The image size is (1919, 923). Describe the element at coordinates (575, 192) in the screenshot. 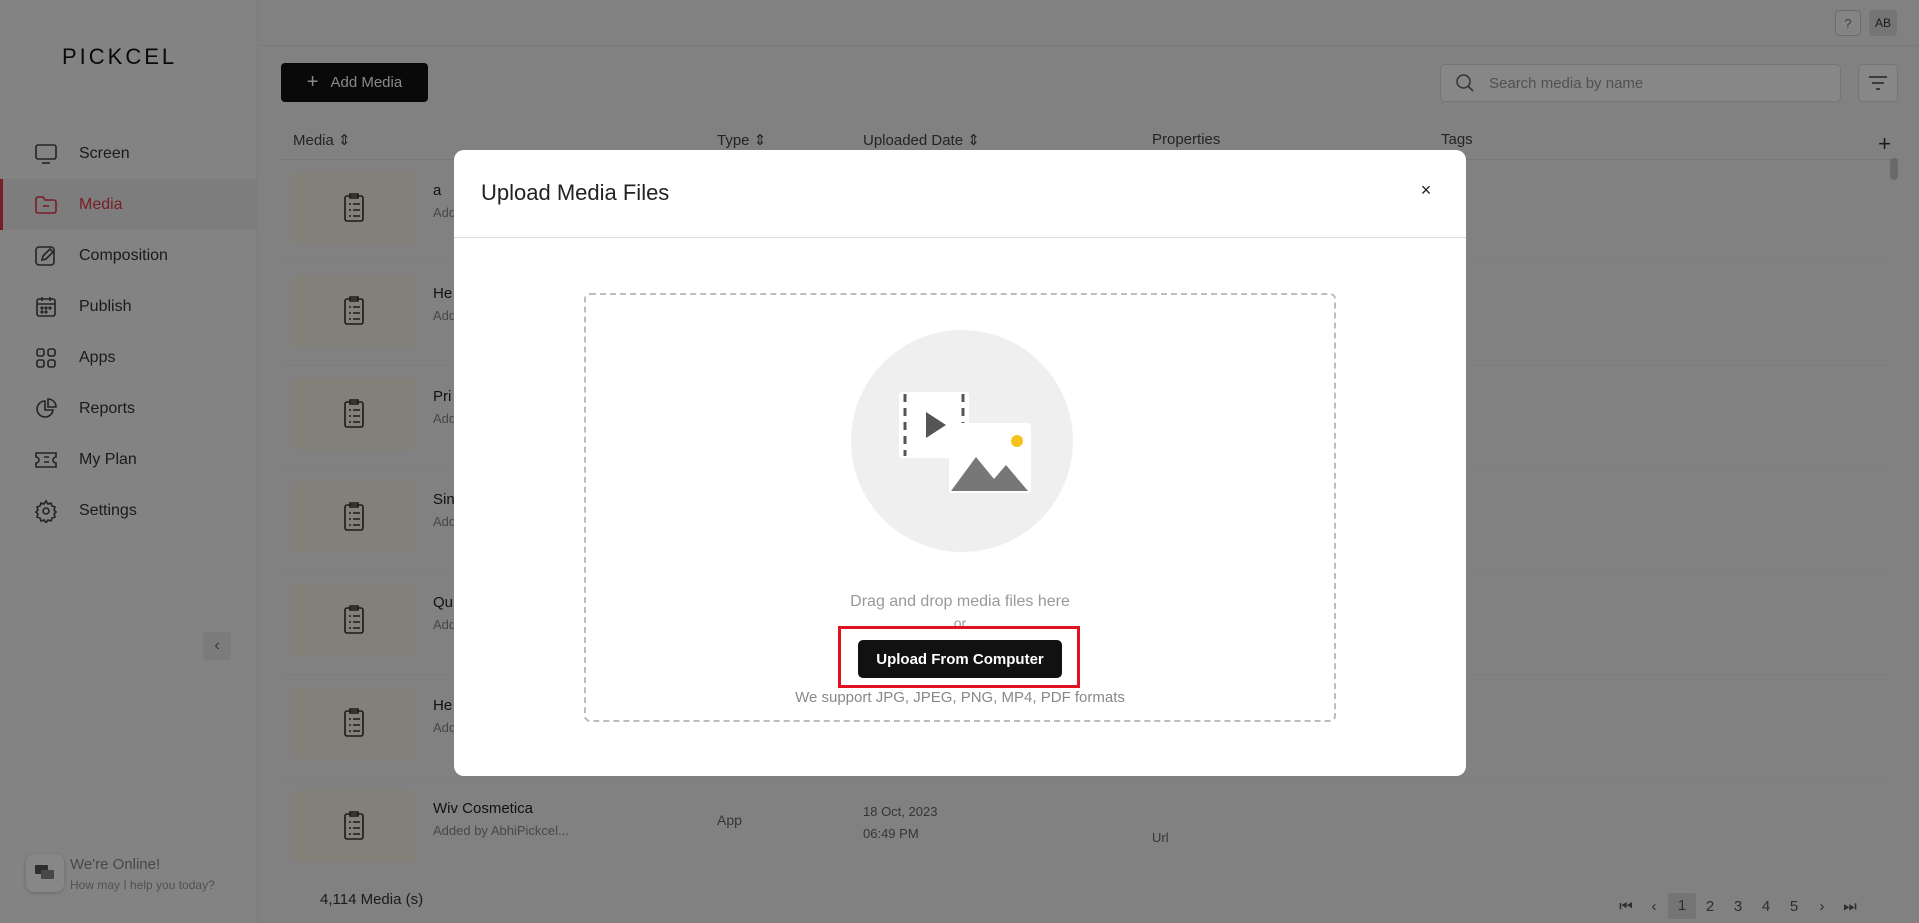

I see `modal-title: Upload Media Files` at that location.